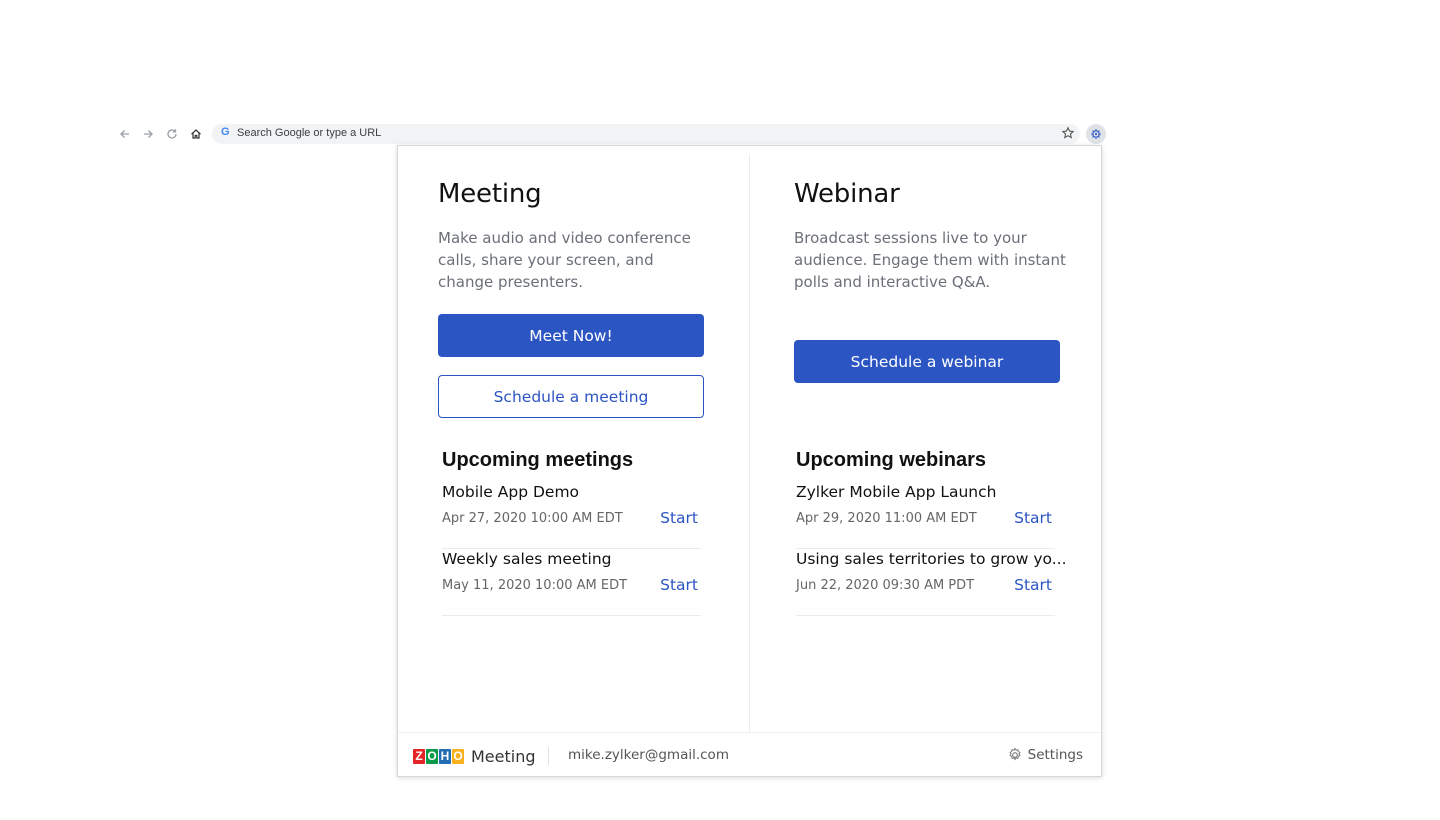  Describe the element at coordinates (419, 756) in the screenshot. I see `logo-letter-z: Z` at that location.